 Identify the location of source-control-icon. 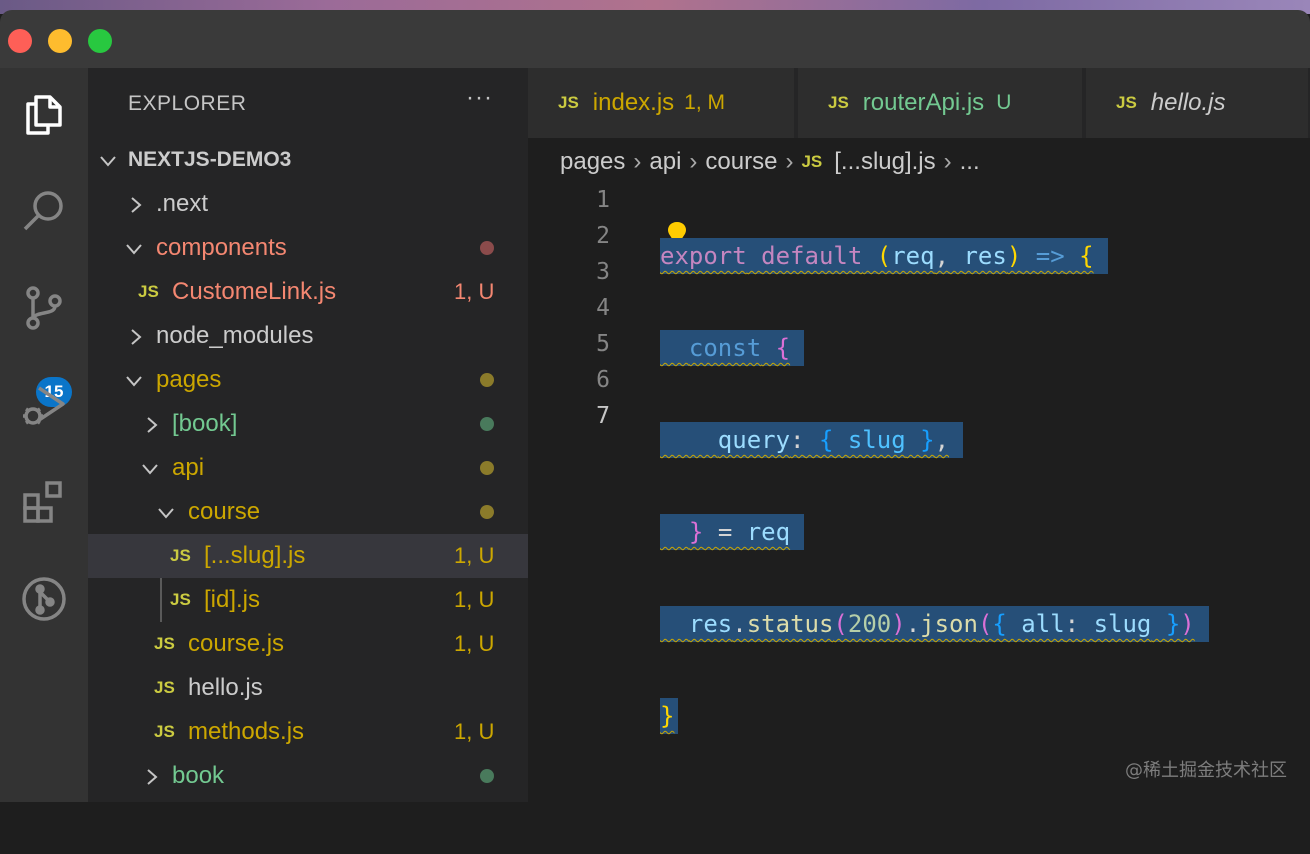
(44, 308).